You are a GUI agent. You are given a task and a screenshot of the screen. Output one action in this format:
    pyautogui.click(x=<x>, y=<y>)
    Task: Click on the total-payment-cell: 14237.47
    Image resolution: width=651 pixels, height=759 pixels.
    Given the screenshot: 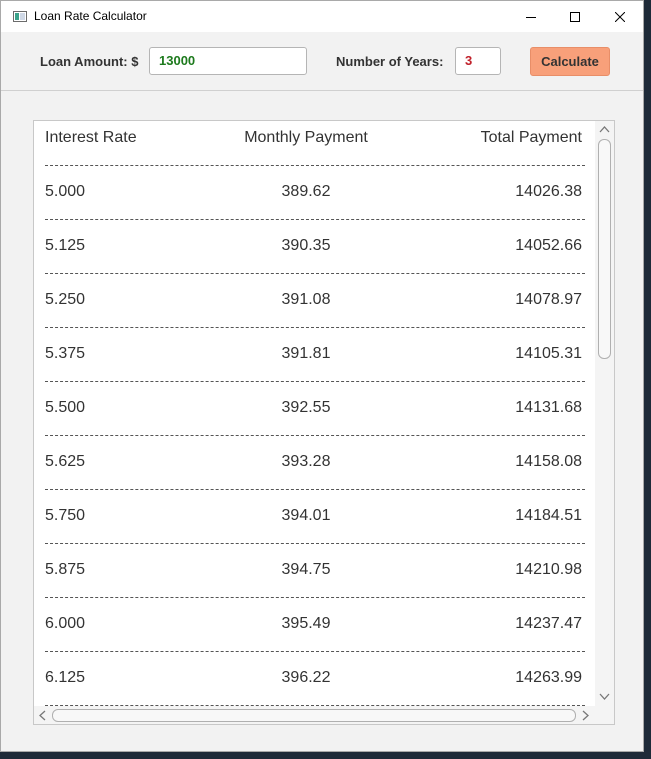 What is the action you would take?
    pyautogui.click(x=548, y=623)
    